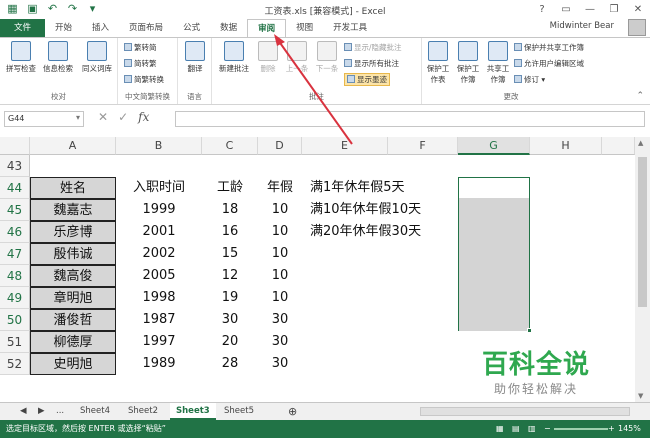 Image resolution: width=650 pixels, height=438 pixels. Describe the element at coordinates (423, 146) in the screenshot. I see `column-header-f: F` at that location.